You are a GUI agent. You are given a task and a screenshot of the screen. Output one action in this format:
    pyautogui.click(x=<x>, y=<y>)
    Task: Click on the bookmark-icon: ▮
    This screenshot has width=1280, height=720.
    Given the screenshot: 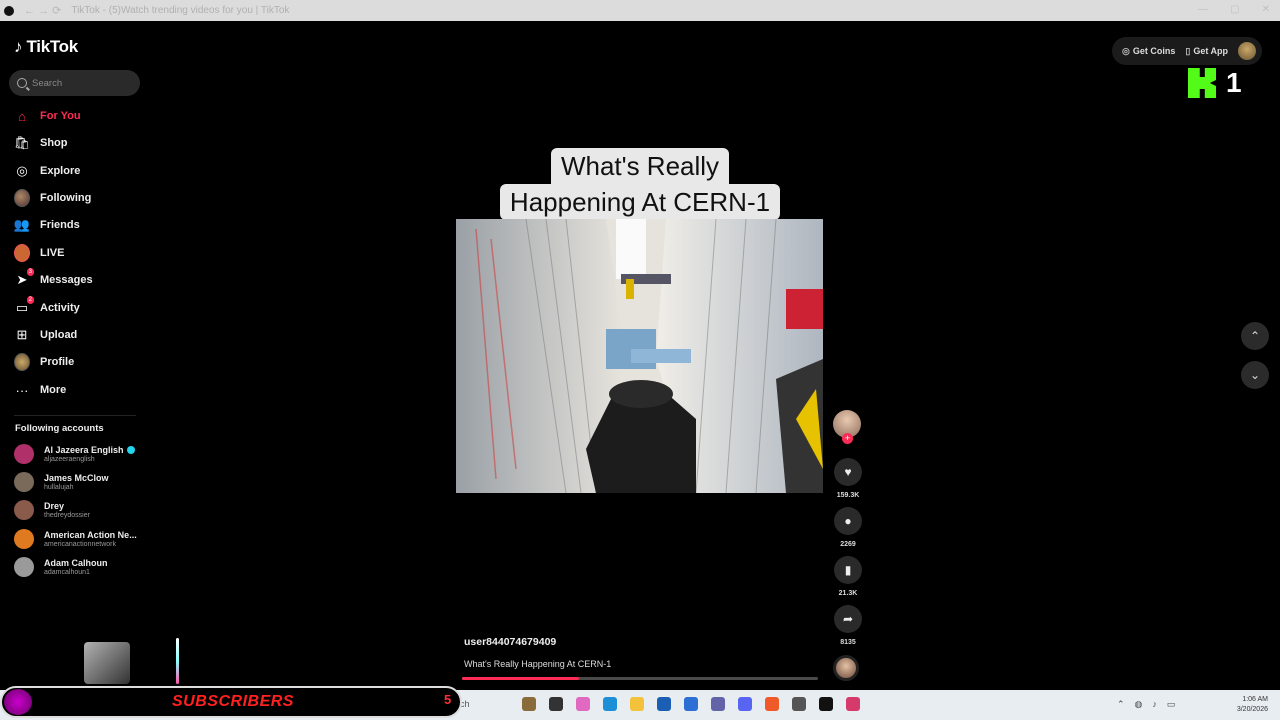 What is the action you would take?
    pyautogui.click(x=848, y=570)
    